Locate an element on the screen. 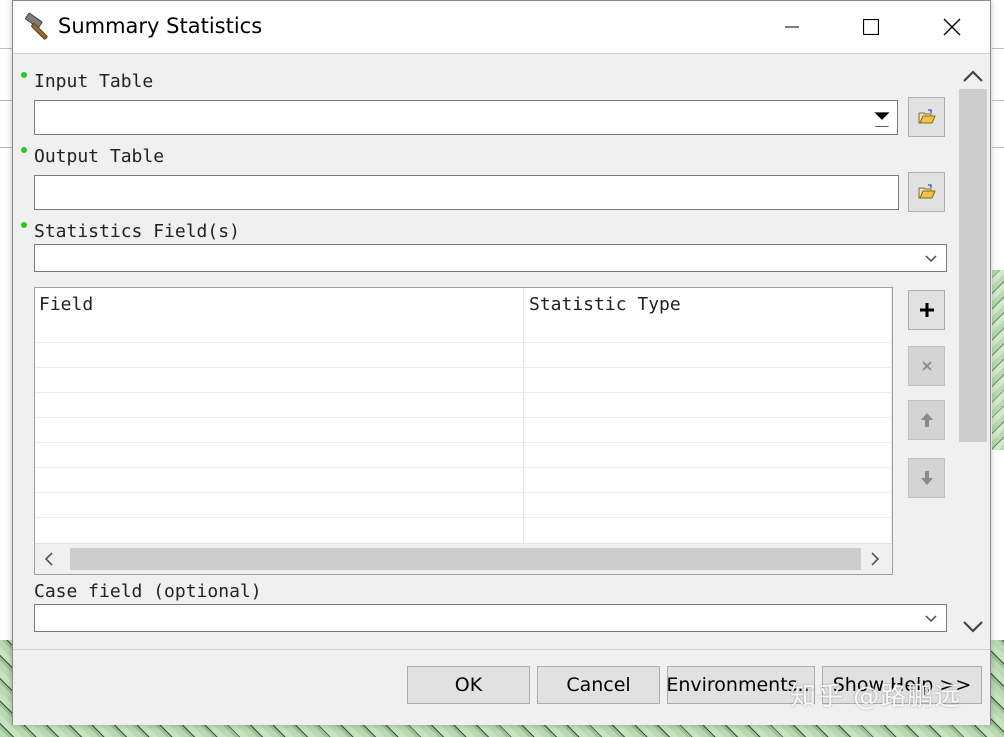 Image resolution: width=1004 pixels, height=737 pixels. close-icon is located at coordinates (952, 27).